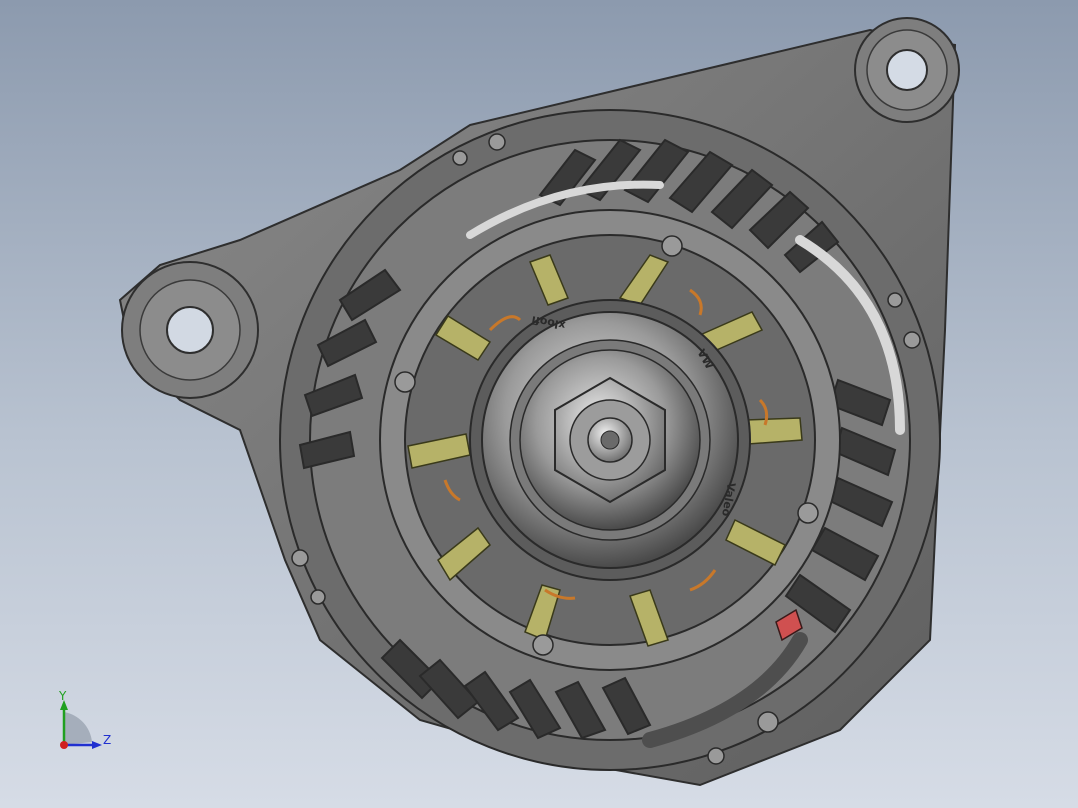 This screenshot has width=1078, height=808. Describe the element at coordinates (62, 696) in the screenshot. I see `triad-y-label: Y` at that location.